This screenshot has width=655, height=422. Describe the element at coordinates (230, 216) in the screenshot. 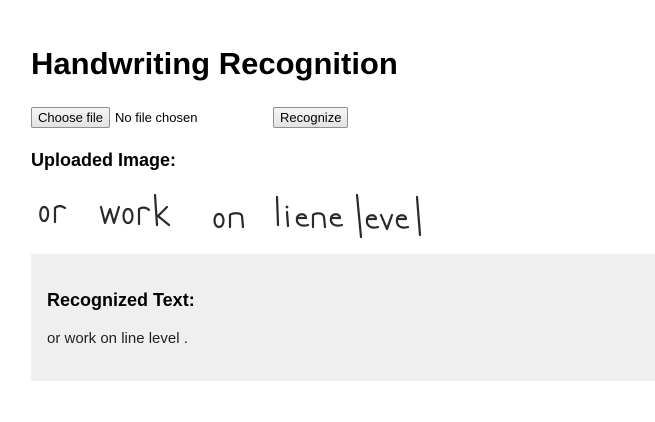

I see `uploaded-handwriting-image` at that location.